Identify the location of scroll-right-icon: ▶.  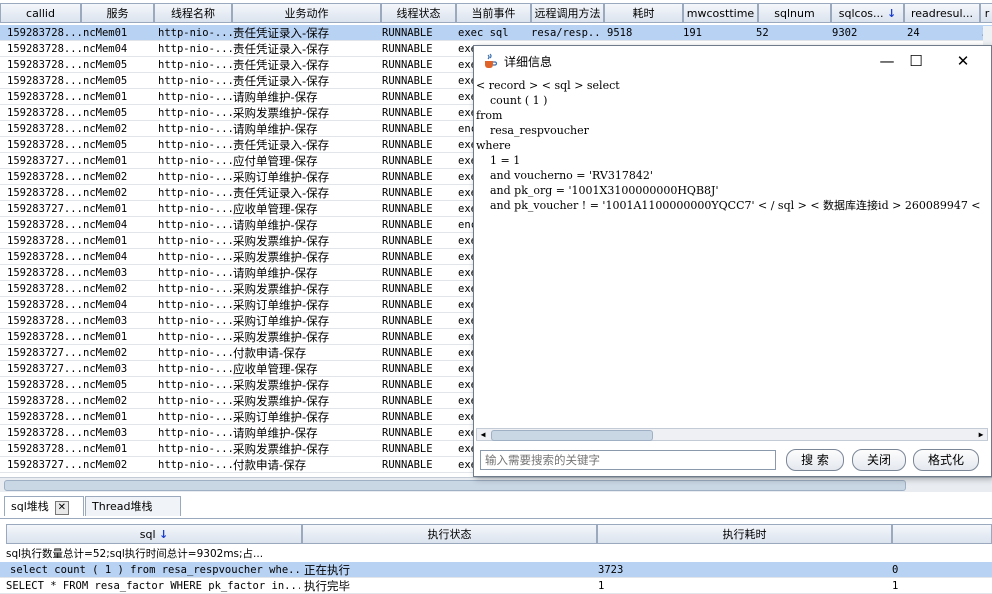
(981, 434).